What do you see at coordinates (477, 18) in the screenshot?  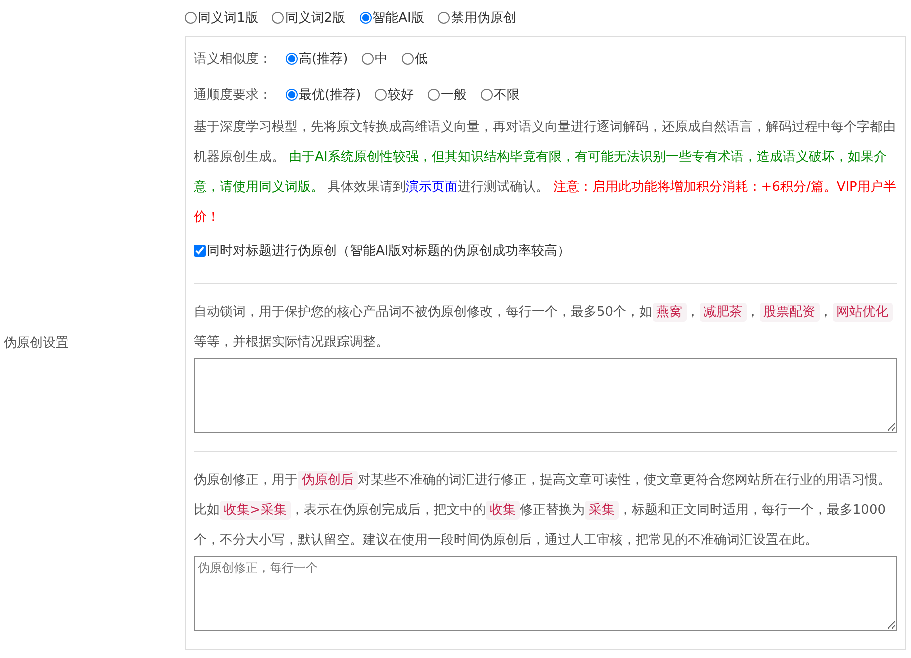 I see `radio-option: 禁用伪原创` at bounding box center [477, 18].